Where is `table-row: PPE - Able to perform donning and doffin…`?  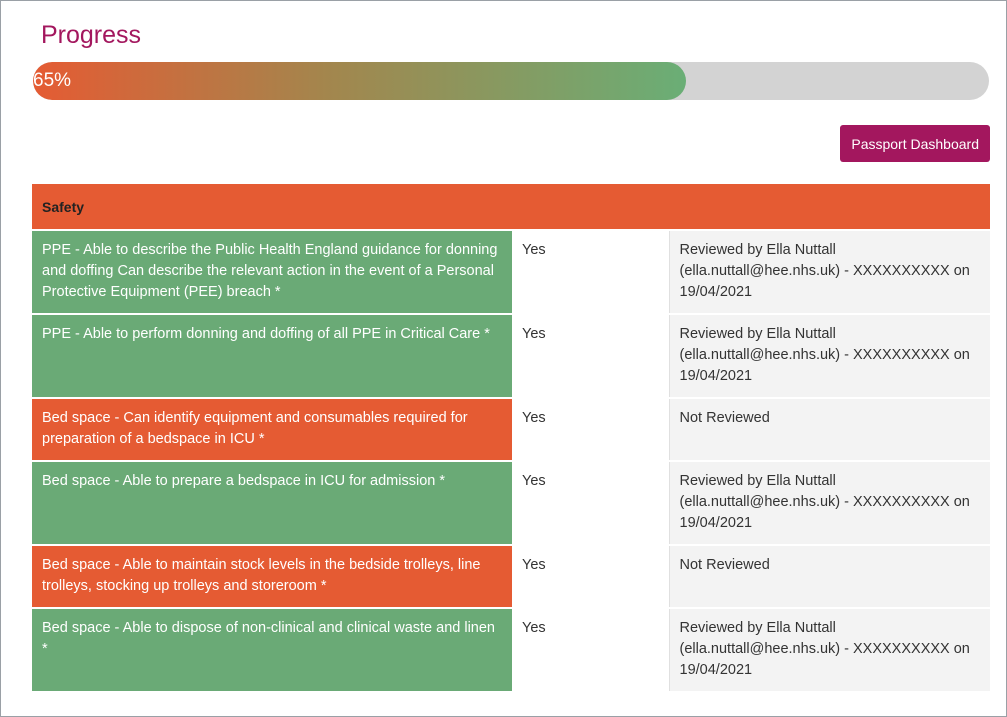 table-row: PPE - Able to perform donning and doffin… is located at coordinates (511, 355).